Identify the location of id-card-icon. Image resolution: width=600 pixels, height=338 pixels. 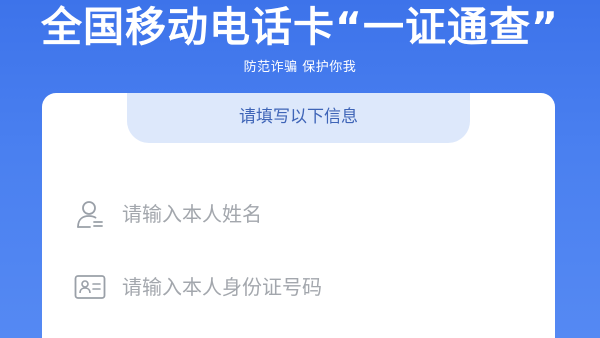
(90, 287).